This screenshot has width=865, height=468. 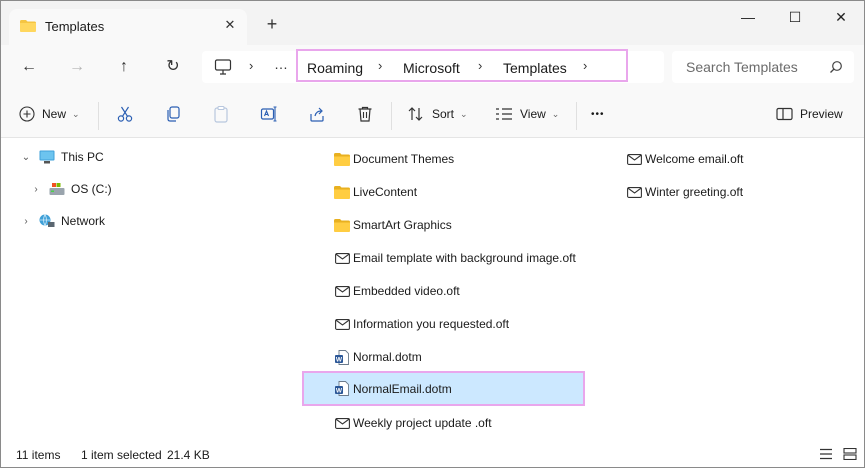 I want to click on cut-button, so click(x=125, y=114).